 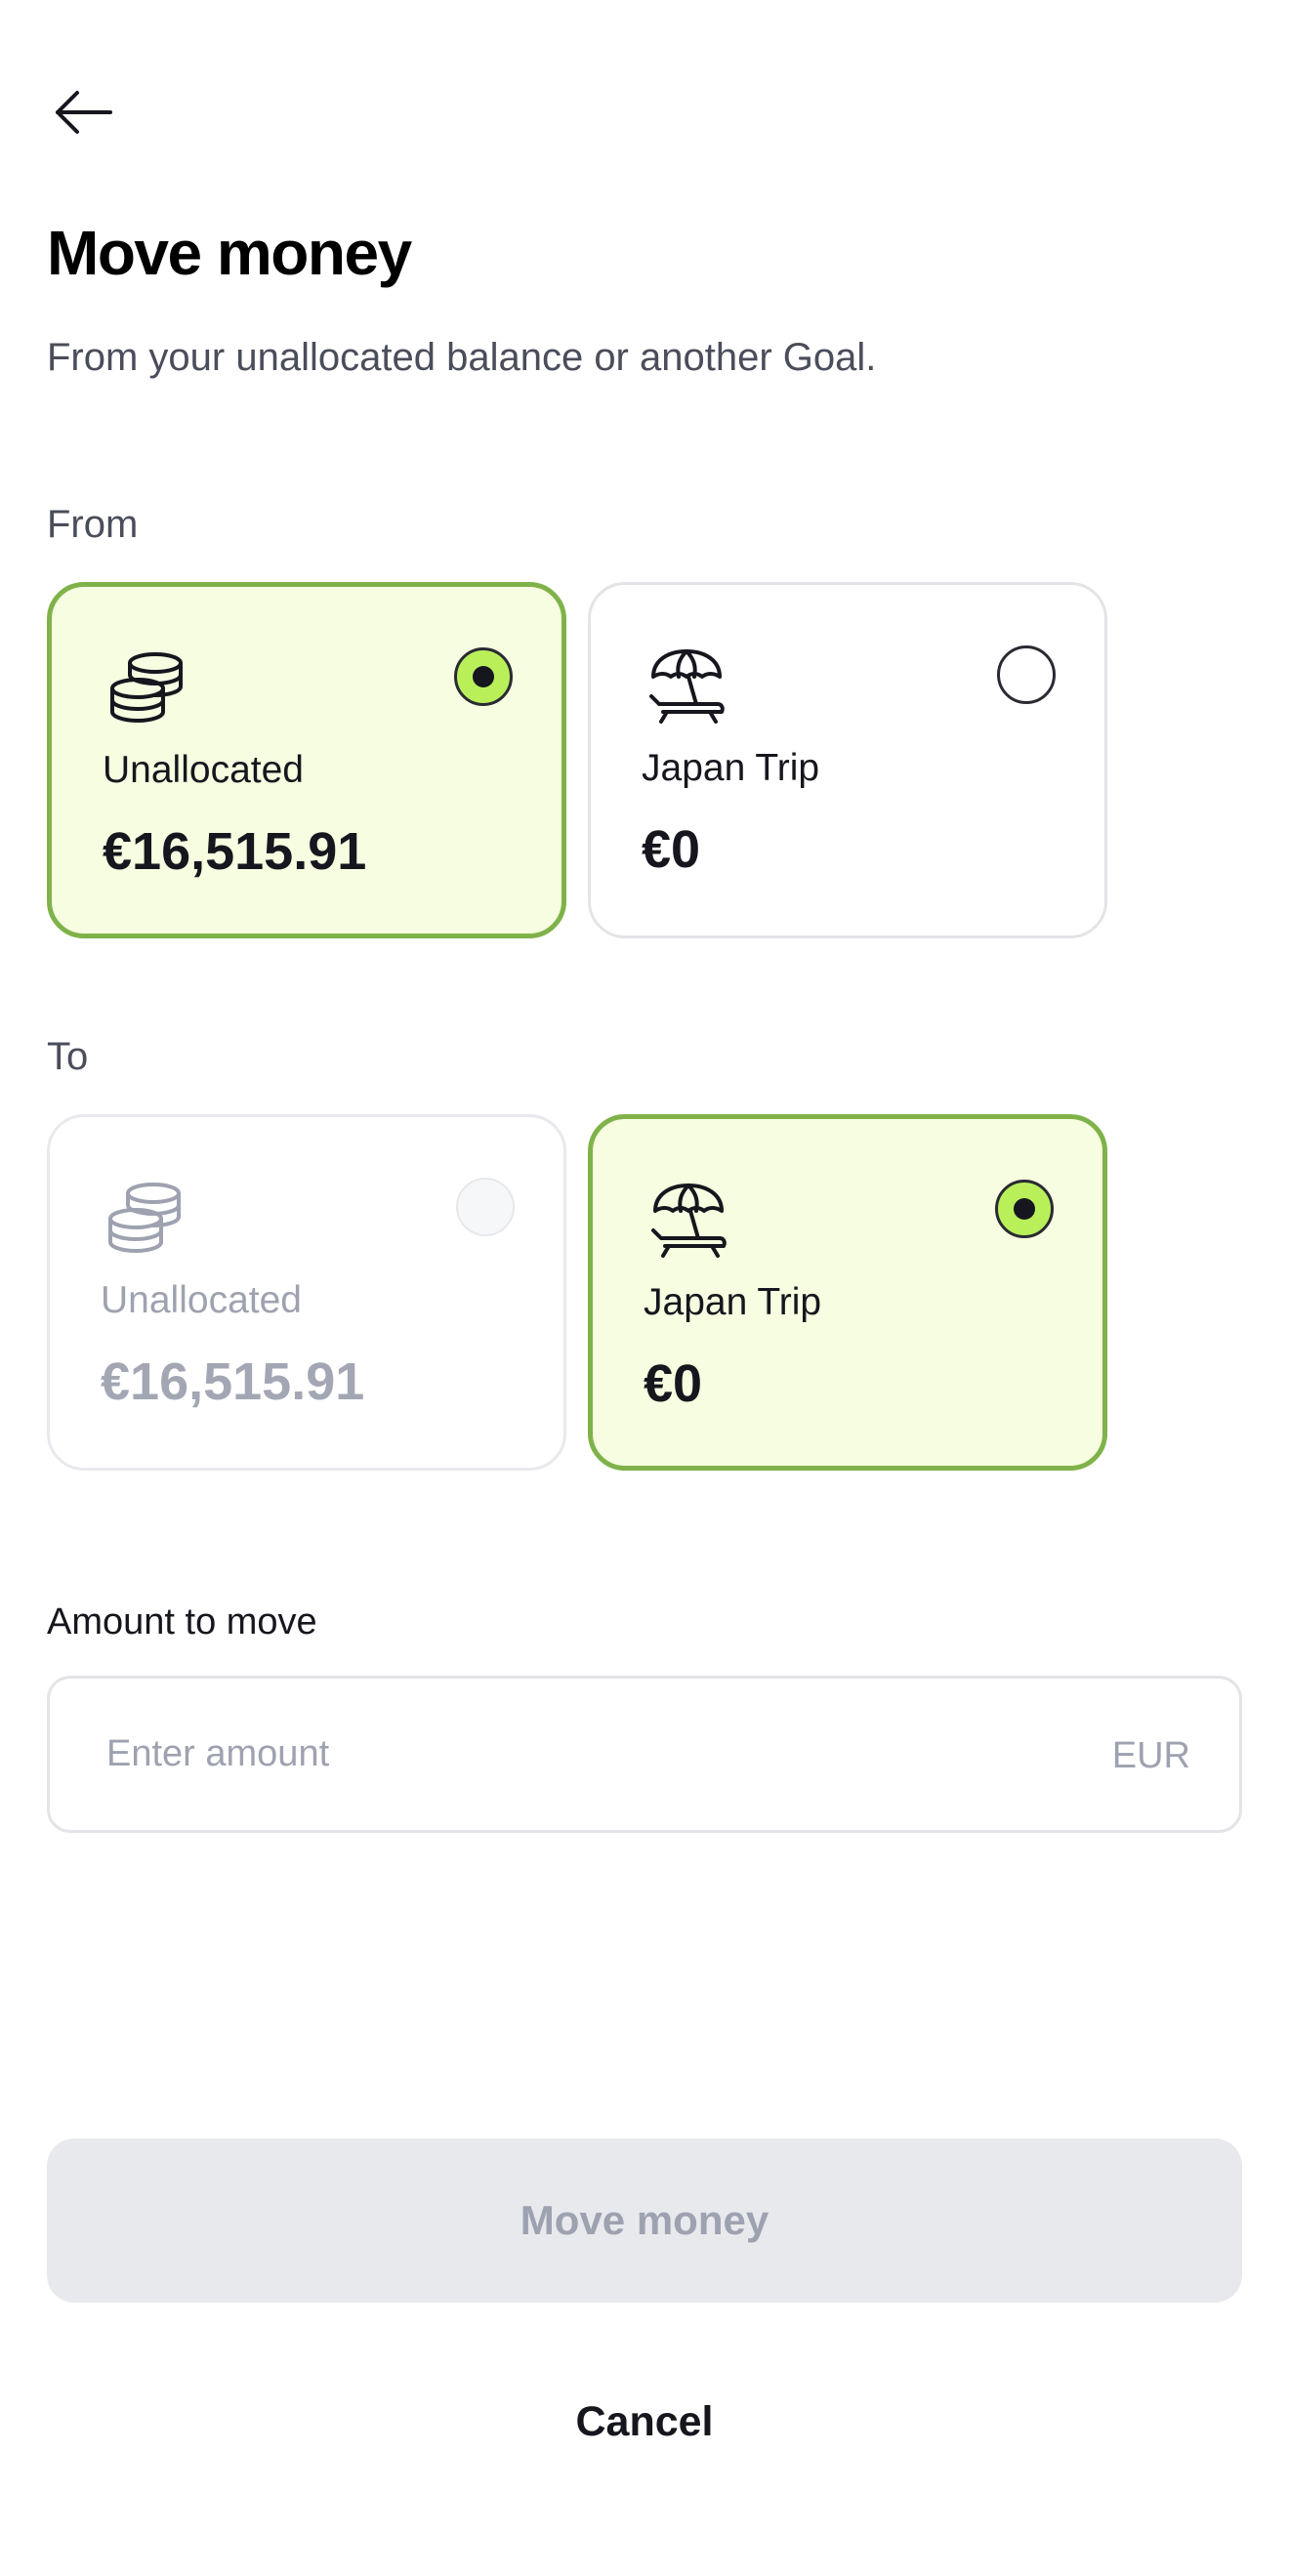 I want to click on to-japan-trip-radio, so click(x=1024, y=1209).